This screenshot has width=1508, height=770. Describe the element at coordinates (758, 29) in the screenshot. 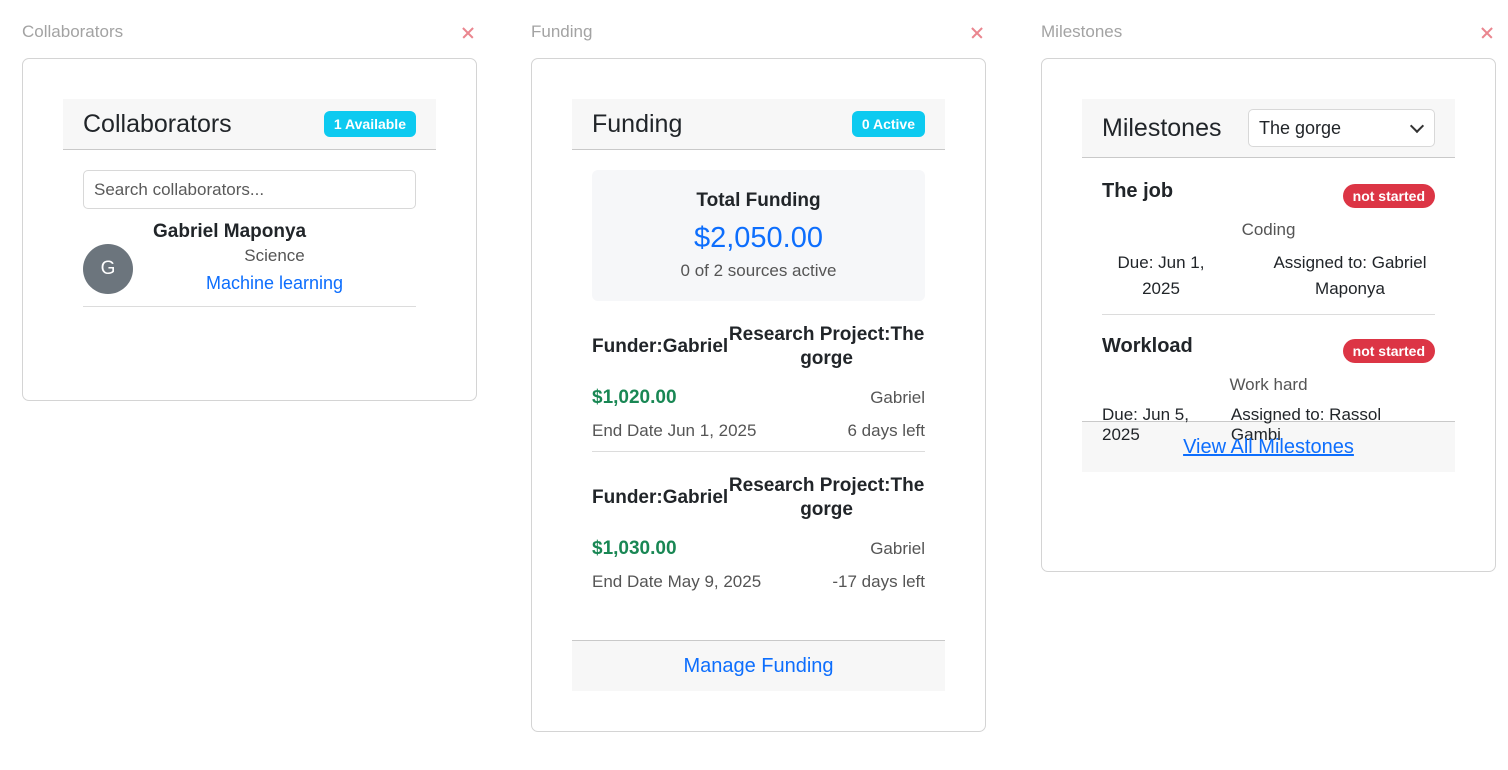

I see `widget-header: Funding` at that location.